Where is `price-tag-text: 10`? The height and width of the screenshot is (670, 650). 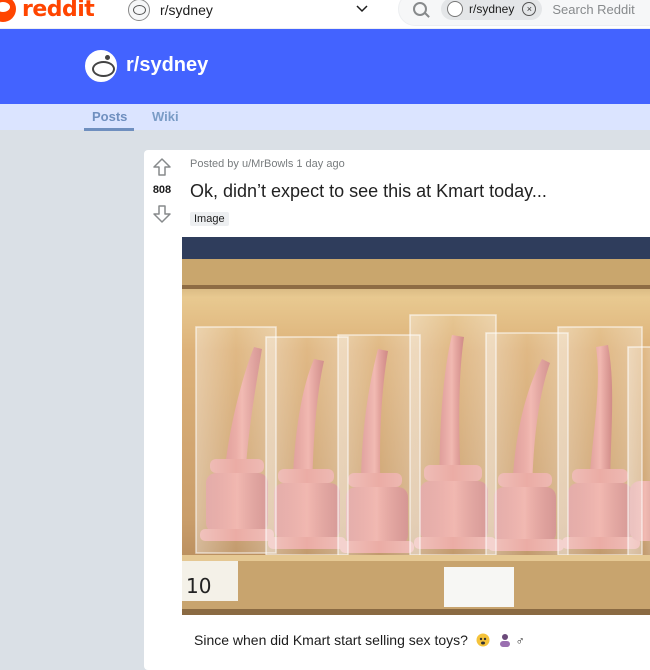 price-tag-text: 10 is located at coordinates (198, 586).